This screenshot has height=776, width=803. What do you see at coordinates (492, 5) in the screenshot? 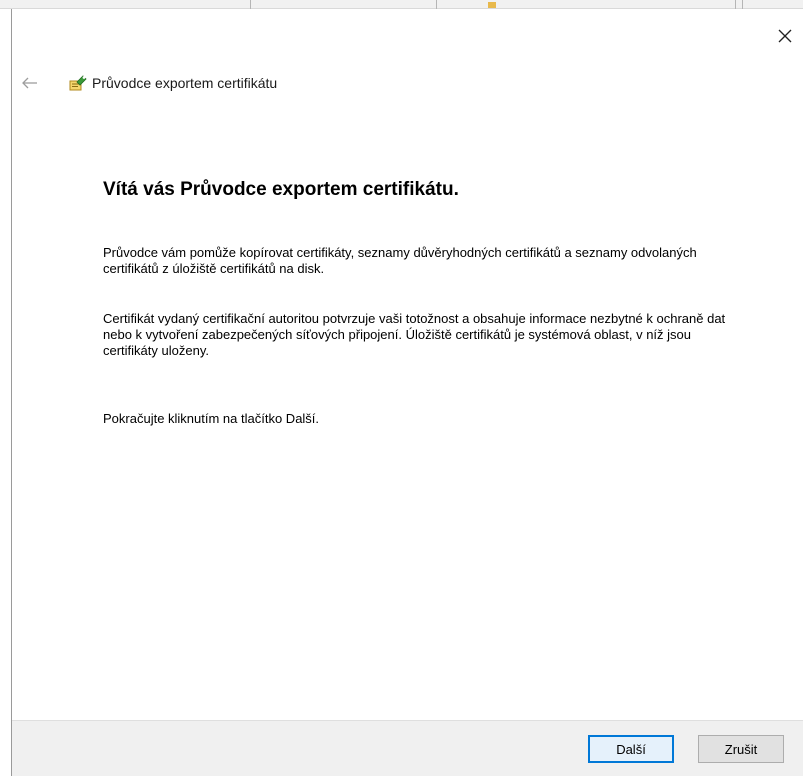
I see `background-folder-icon` at bounding box center [492, 5].